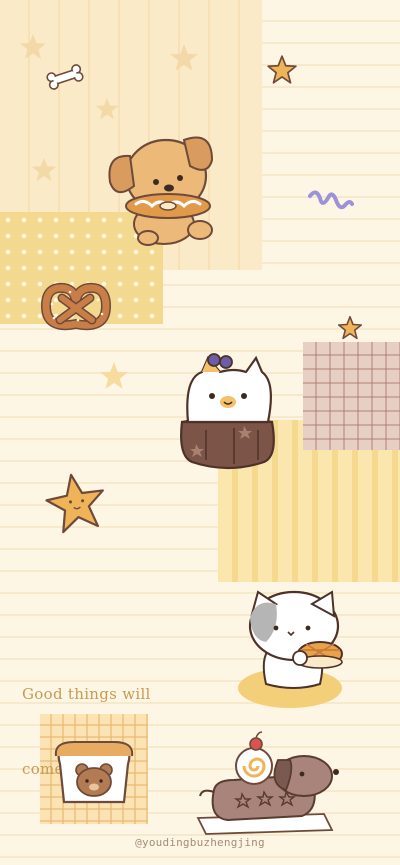 Image resolution: width=400 pixels, height=865 pixels. I want to click on bear-toast, so click(94, 772).